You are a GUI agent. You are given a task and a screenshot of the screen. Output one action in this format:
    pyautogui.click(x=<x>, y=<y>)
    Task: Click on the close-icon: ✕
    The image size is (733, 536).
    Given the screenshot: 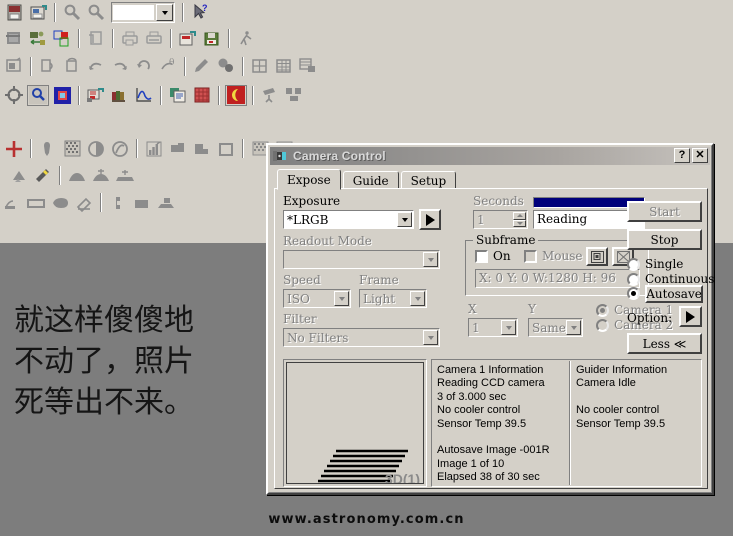 What is the action you would take?
    pyautogui.click(x=700, y=155)
    